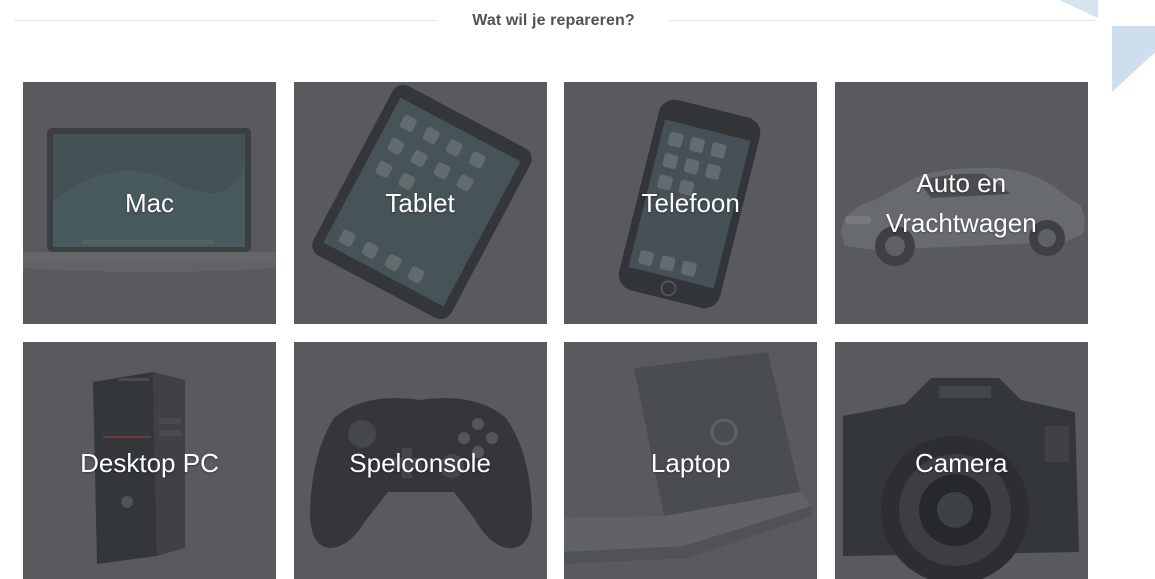 The image size is (1155, 579). I want to click on heading-divider-left, so click(226, 20).